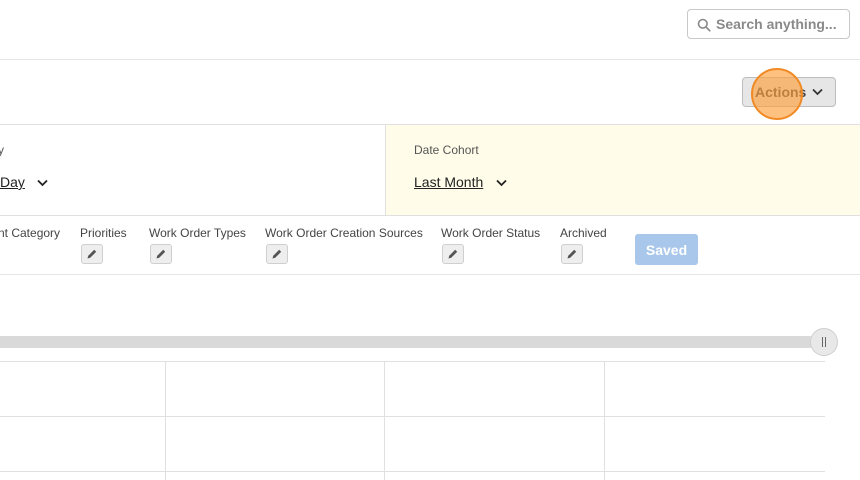 The image size is (860, 480). What do you see at coordinates (344, 233) in the screenshot?
I see `column-label-creation-sources: Work Order Creation Sources` at bounding box center [344, 233].